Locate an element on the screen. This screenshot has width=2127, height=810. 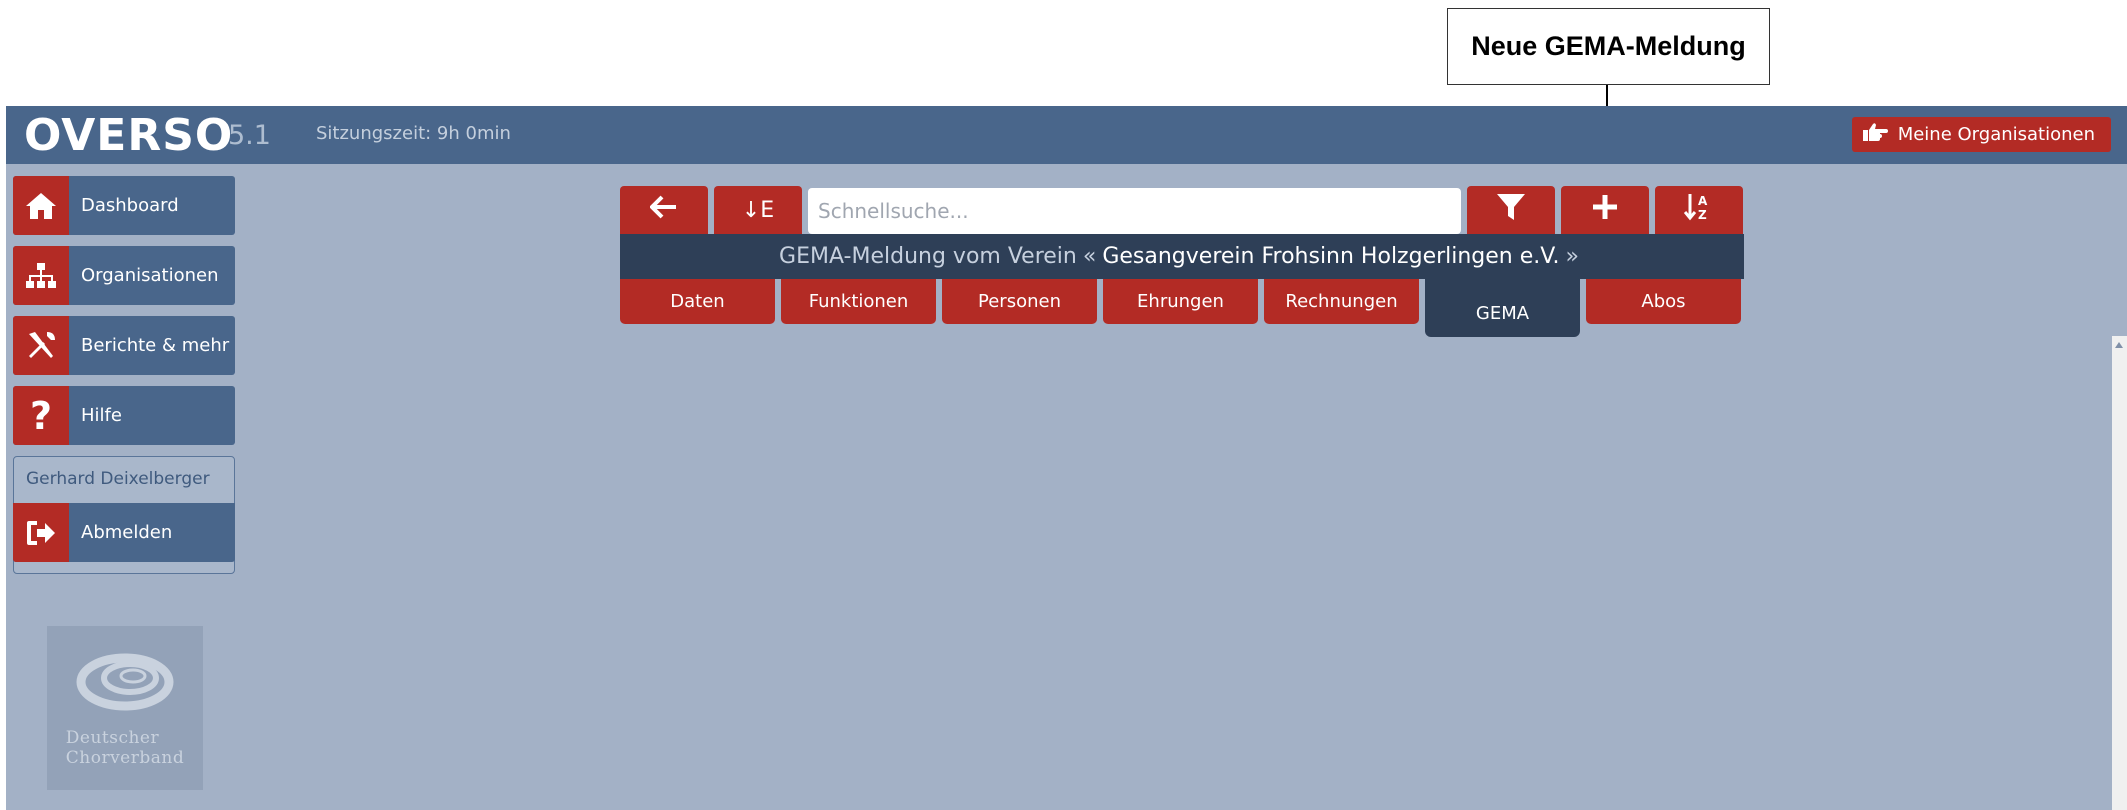
app-version: 5.1 is located at coordinates (249, 135).